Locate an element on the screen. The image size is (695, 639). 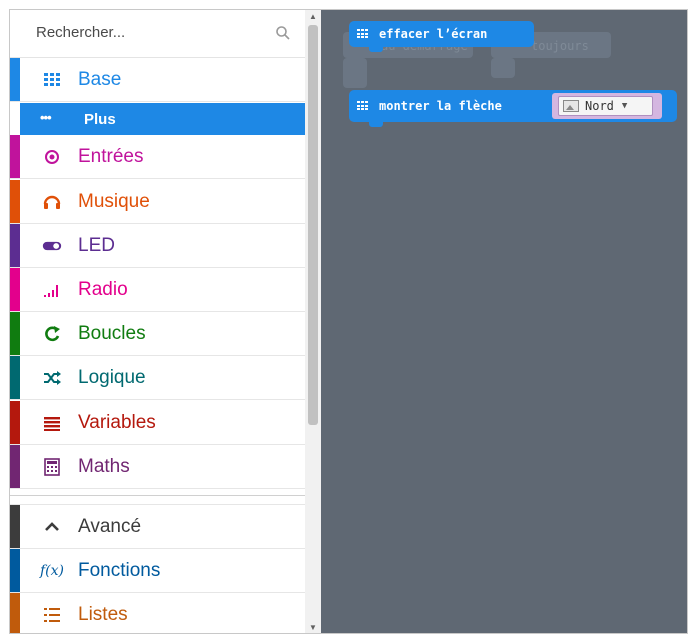
loop-icon is located at coordinates (52, 333).